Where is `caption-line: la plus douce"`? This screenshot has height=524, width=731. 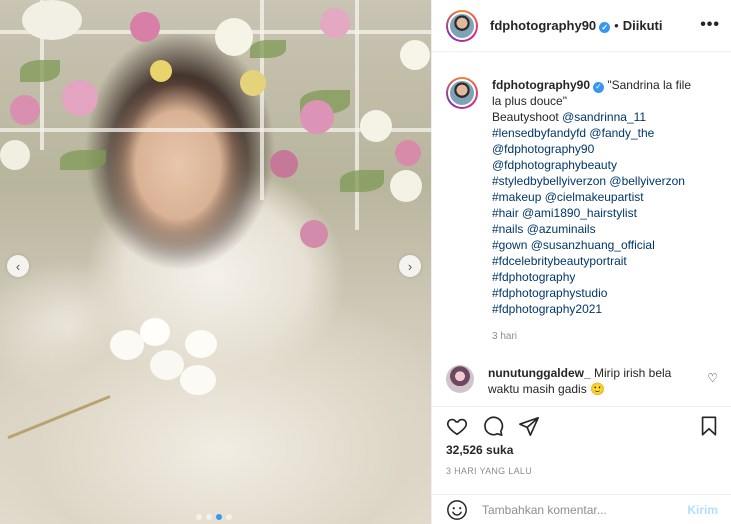
caption-line: la plus douce" is located at coordinates (529, 101).